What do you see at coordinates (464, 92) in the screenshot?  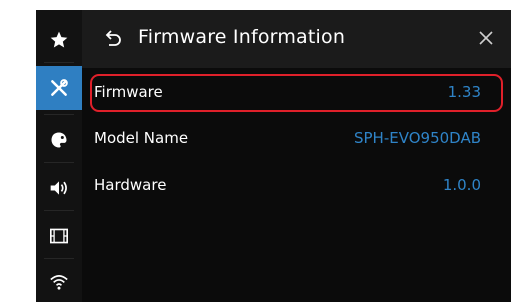 I see `firmware-value: 1.33` at bounding box center [464, 92].